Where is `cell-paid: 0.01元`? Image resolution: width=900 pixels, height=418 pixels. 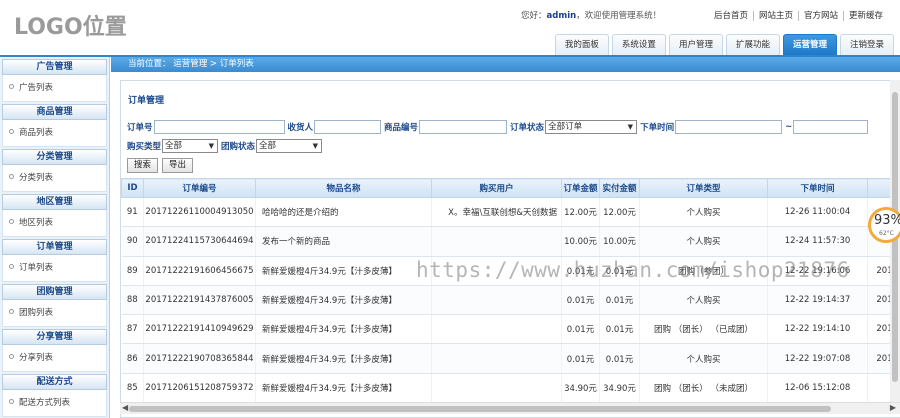
cell-paid: 0.01元 is located at coordinates (619, 329).